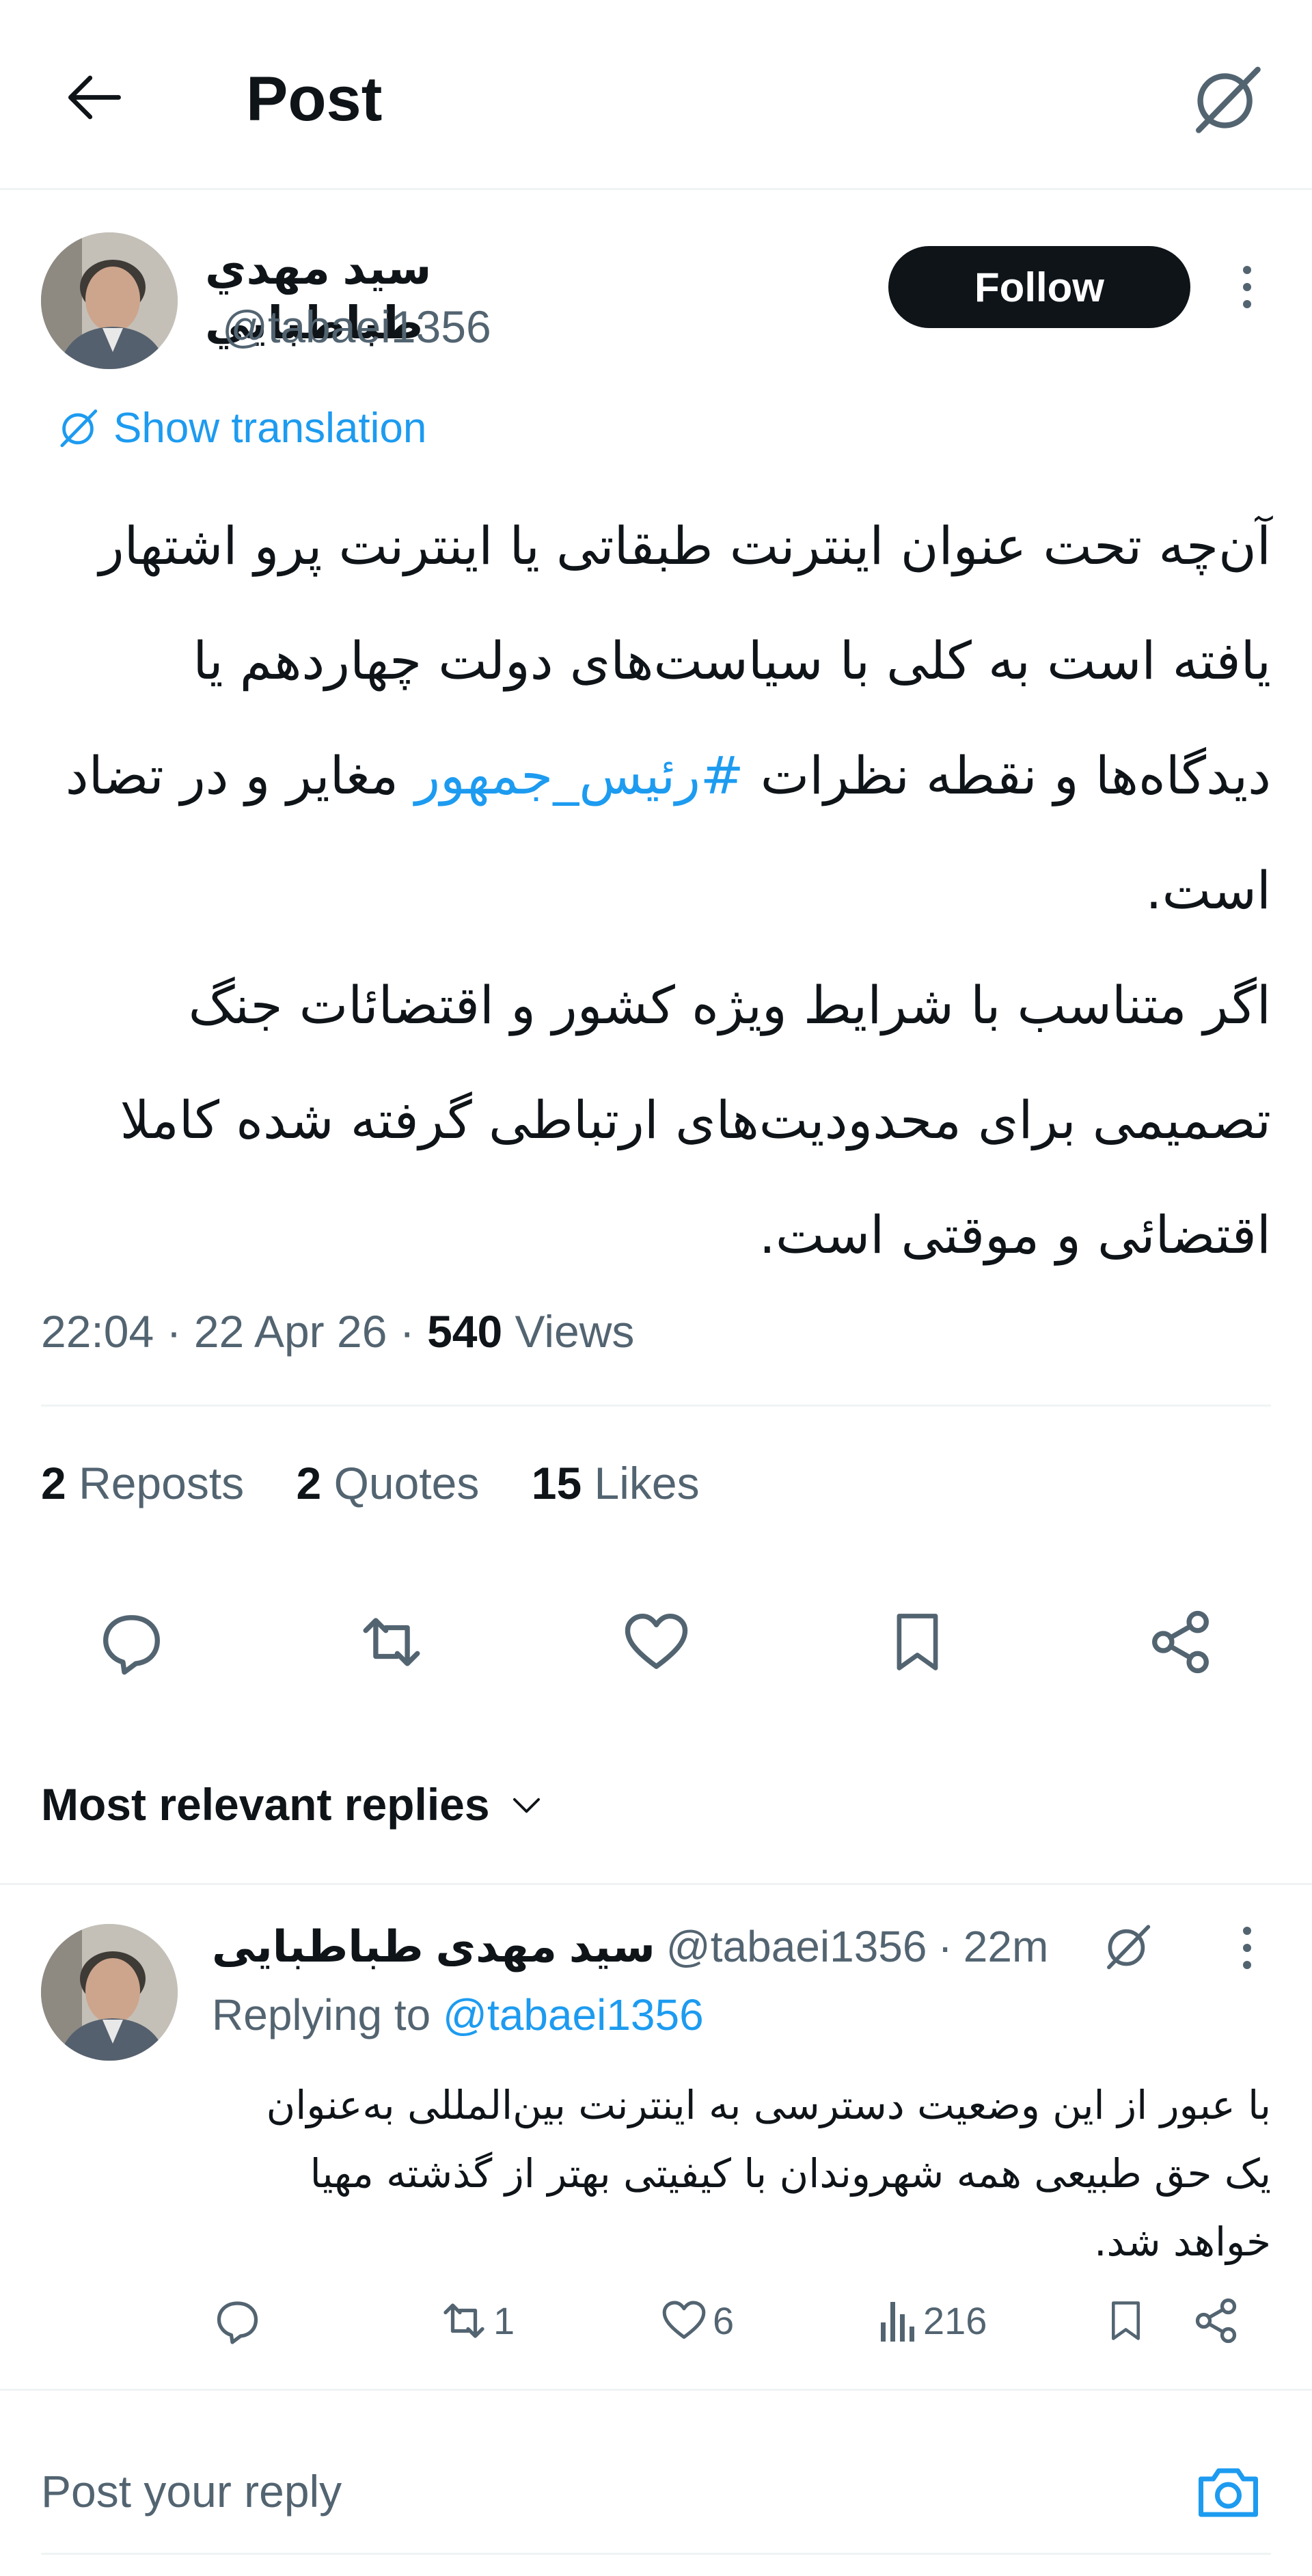 This screenshot has width=1312, height=2576. I want to click on reply-repost-icon, so click(464, 2320).